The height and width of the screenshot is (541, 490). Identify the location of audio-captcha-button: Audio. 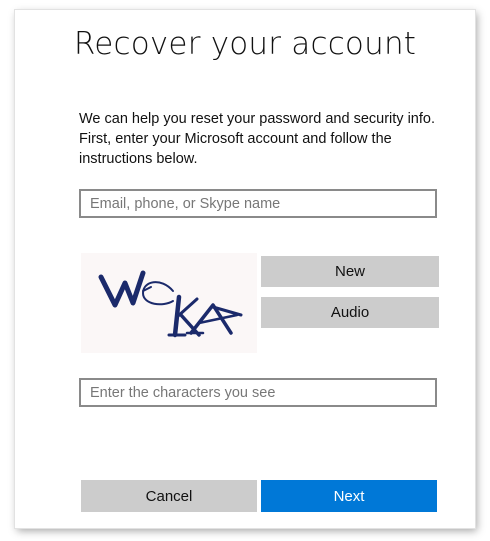
(350, 312).